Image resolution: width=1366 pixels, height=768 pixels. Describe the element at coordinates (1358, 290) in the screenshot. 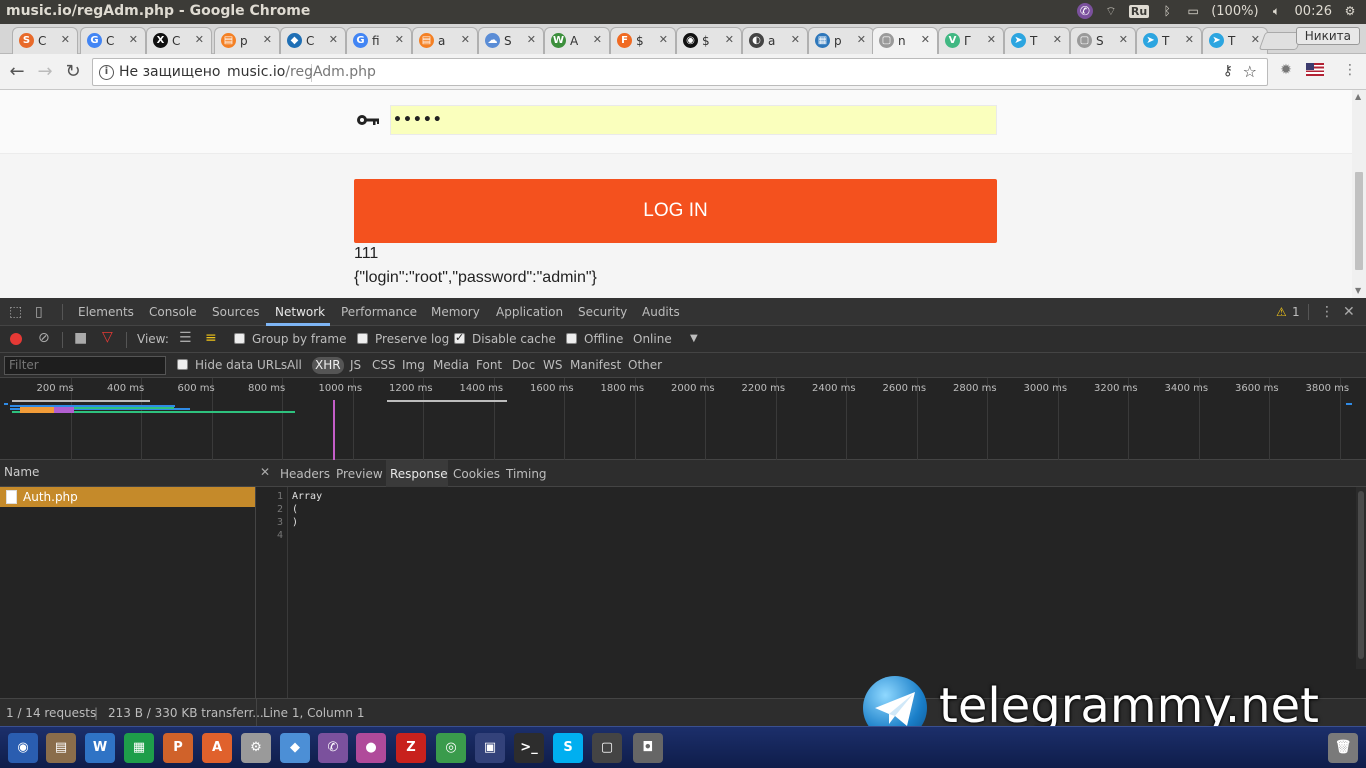

I see `scroll-down-icon: ▼` at that location.